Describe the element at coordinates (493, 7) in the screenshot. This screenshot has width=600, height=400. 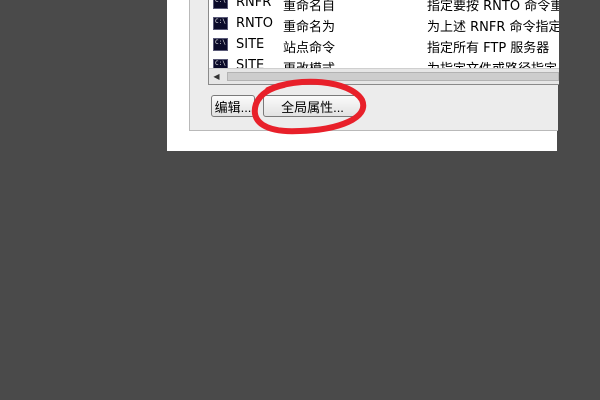
I see `command-description: 指定要按 RNTO 命令重` at that location.